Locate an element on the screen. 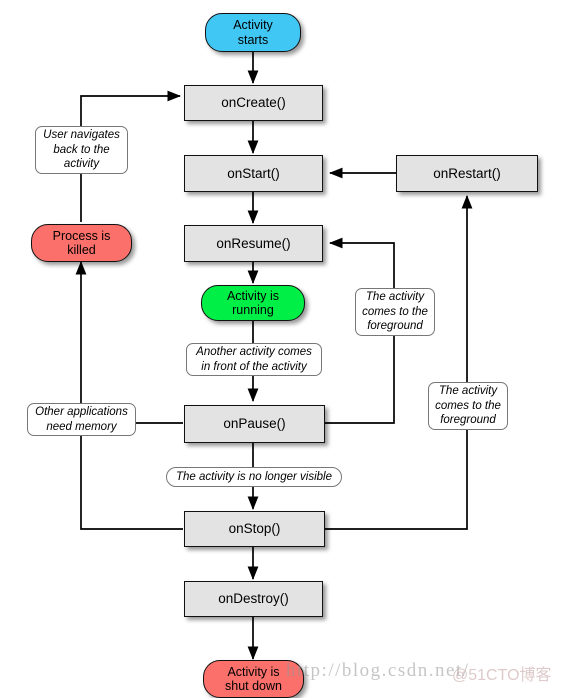  node-onpause-label: onPause() is located at coordinates (254, 424).